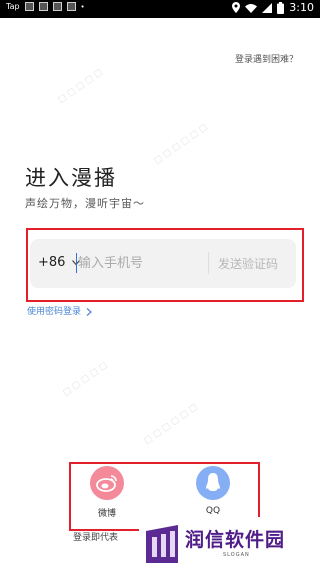  I want to click on weibo-label: 微博, so click(106, 514).